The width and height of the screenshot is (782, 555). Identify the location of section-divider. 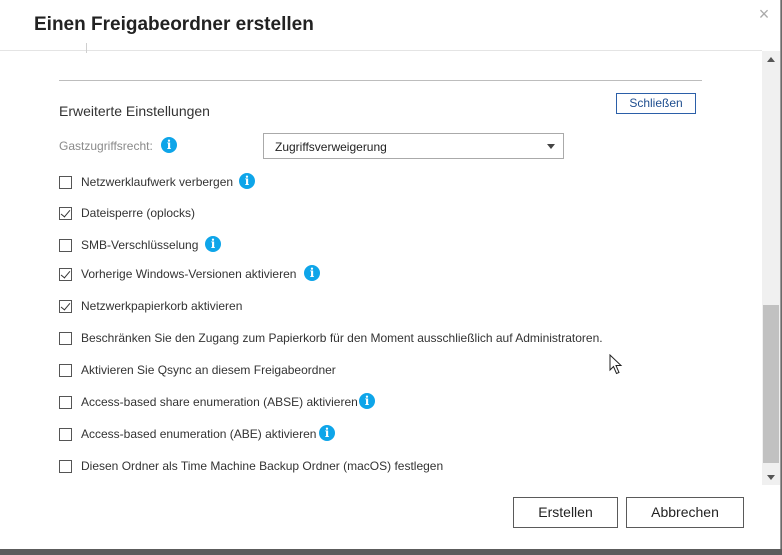
(380, 80).